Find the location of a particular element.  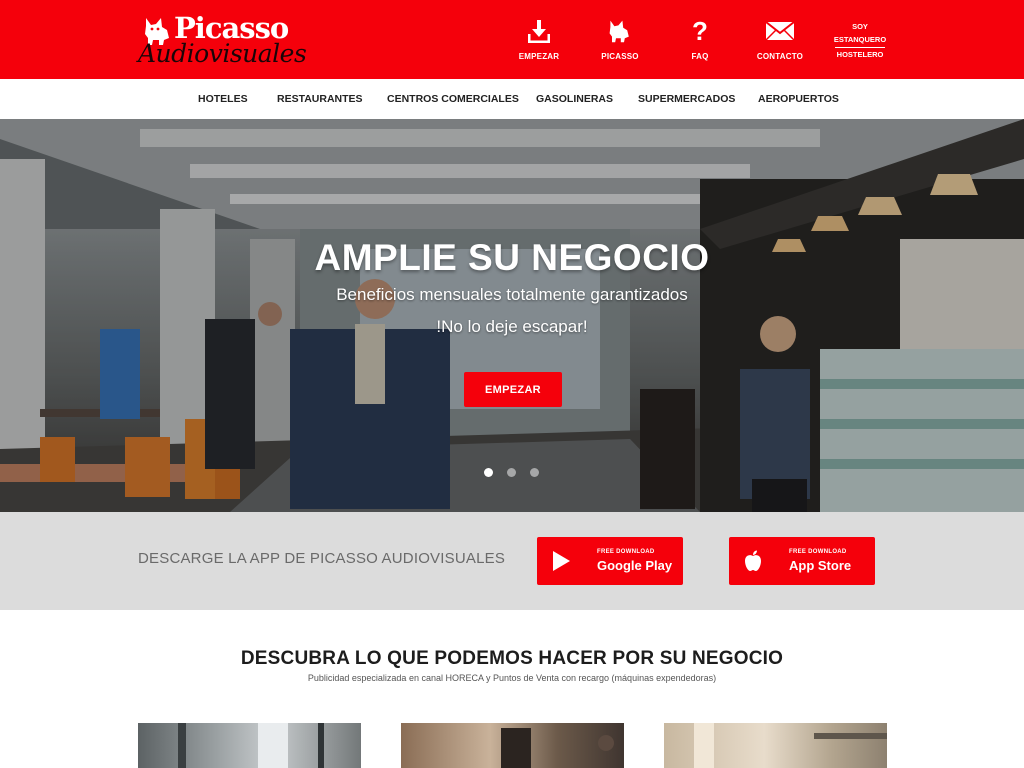

nav-empezar-label: EMPEZAR is located at coordinates (539, 56).